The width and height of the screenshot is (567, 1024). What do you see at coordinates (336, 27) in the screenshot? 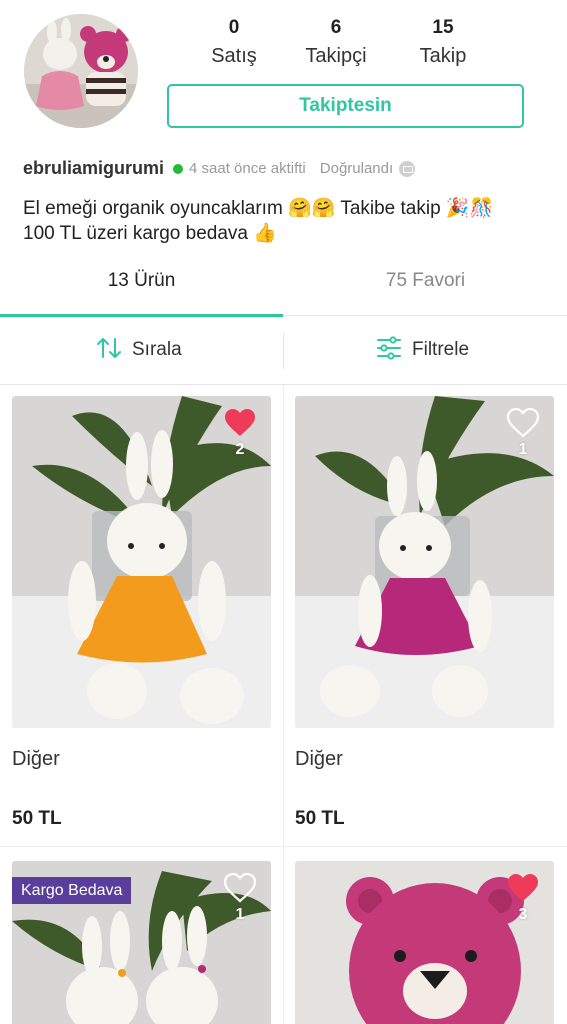
I see `stat-value: 6` at bounding box center [336, 27].